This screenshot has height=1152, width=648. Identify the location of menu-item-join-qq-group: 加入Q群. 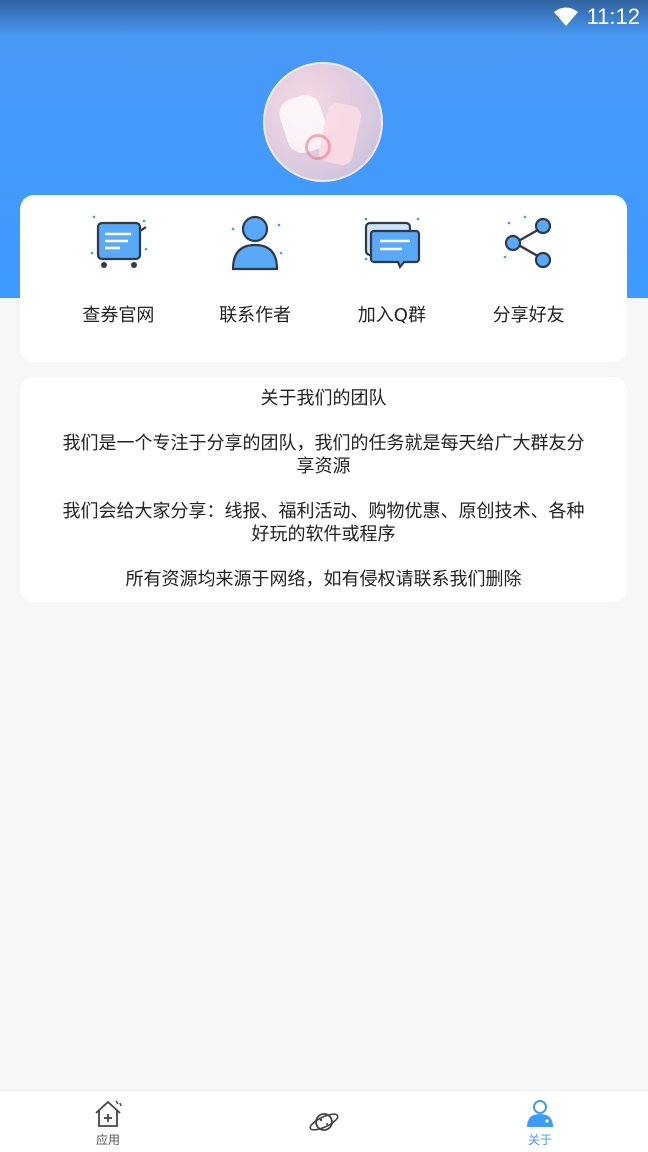
(392, 285).